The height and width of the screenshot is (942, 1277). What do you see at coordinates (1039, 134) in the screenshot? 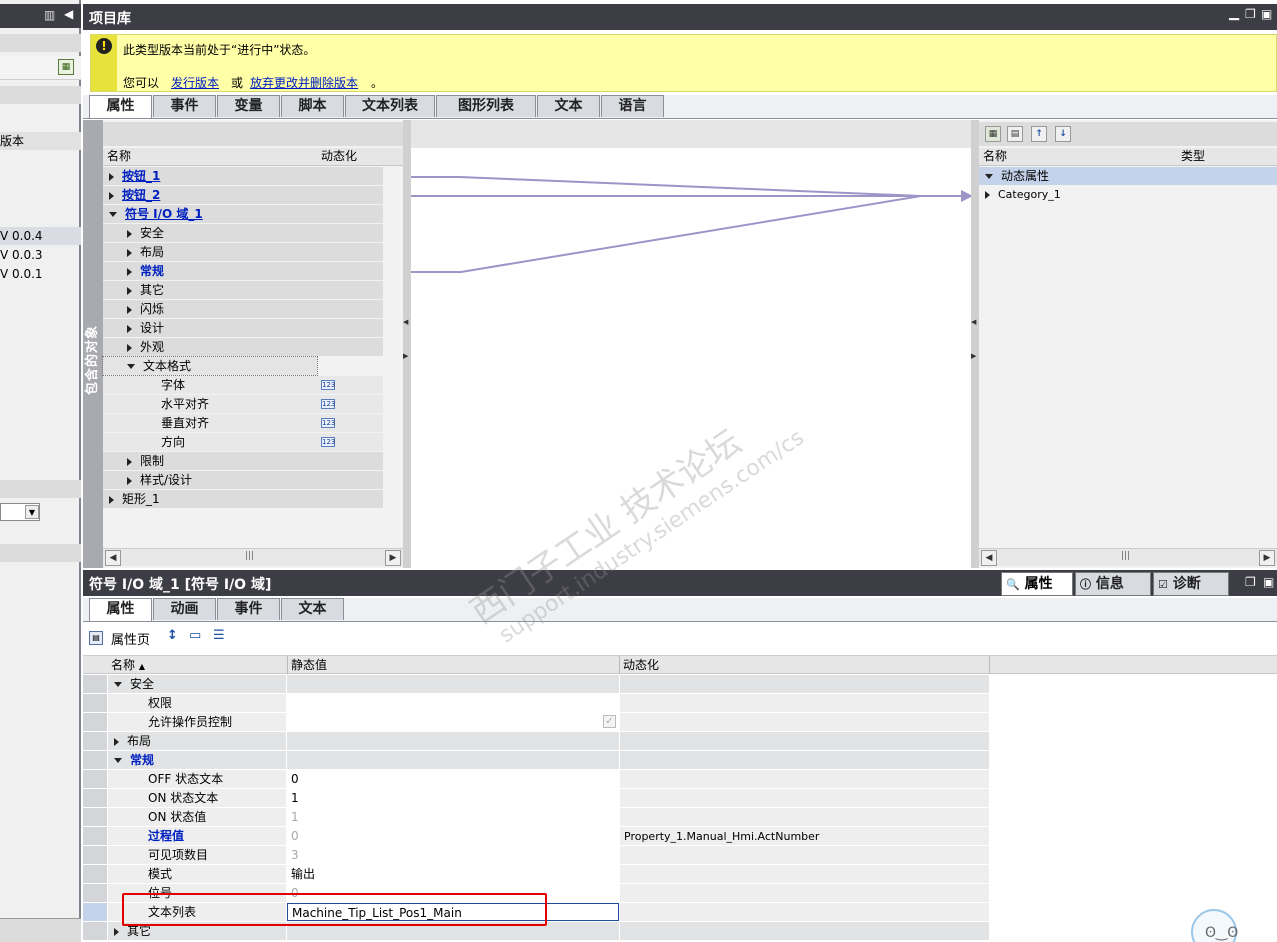
I see `move-up-icon: ↑` at bounding box center [1039, 134].